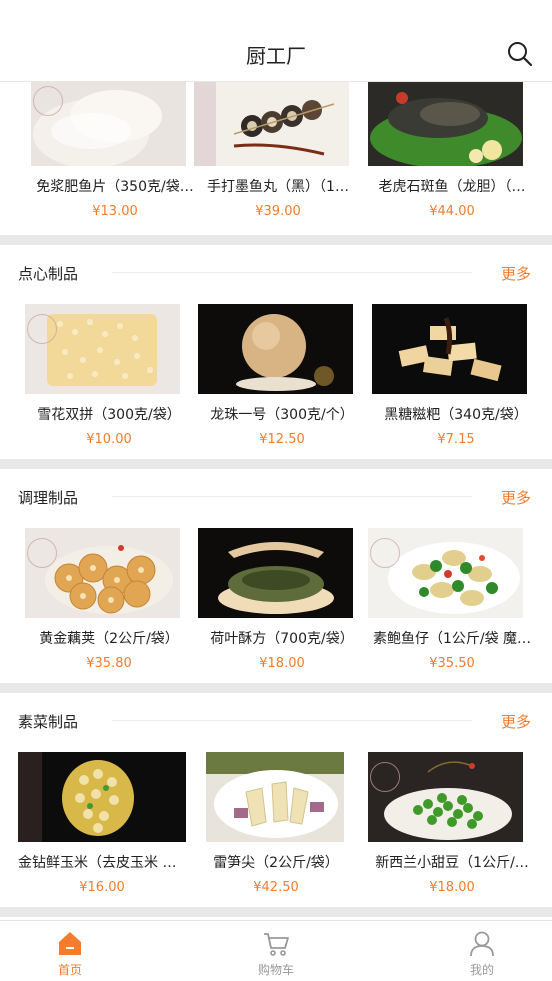  I want to click on product-name: 雪花双拼（300克/袋）, so click(109, 415).